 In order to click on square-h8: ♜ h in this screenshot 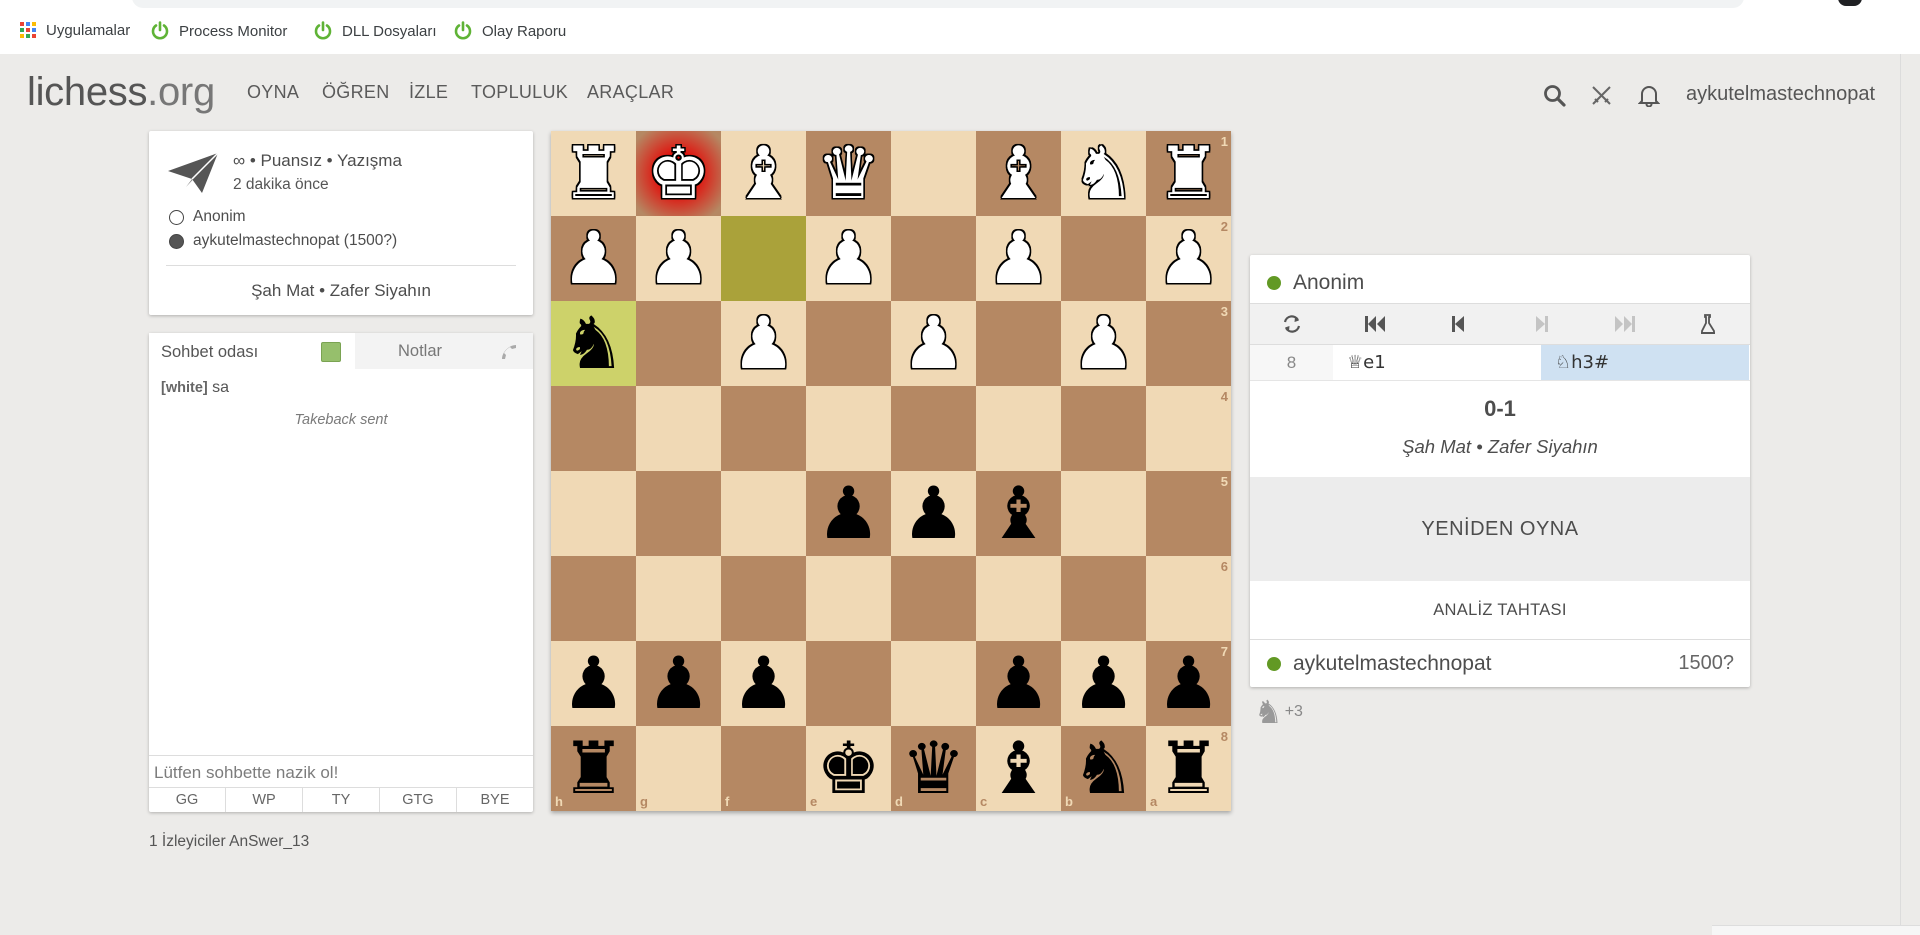, I will do `click(593, 768)`.